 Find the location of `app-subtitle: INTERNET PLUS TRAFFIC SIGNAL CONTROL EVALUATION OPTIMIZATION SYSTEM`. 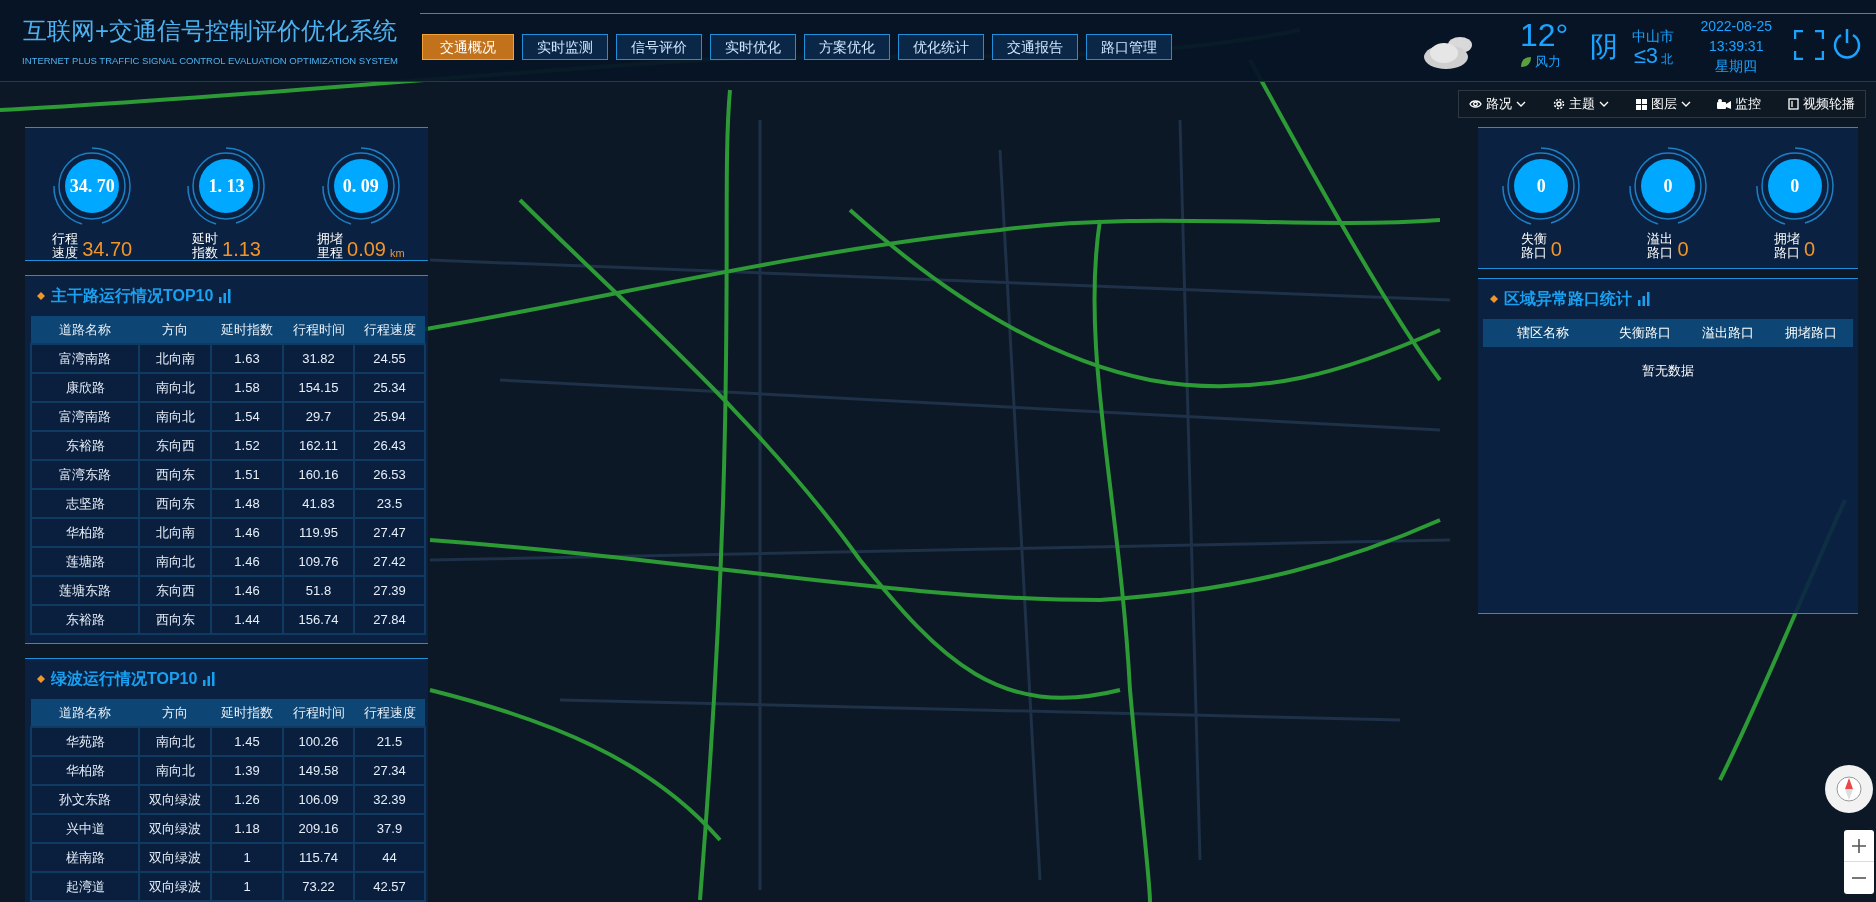

app-subtitle: INTERNET PLUS TRAFFIC SIGNAL CONTROL EVALUATION OPTIMIZATION SYSTEM is located at coordinates (210, 61).